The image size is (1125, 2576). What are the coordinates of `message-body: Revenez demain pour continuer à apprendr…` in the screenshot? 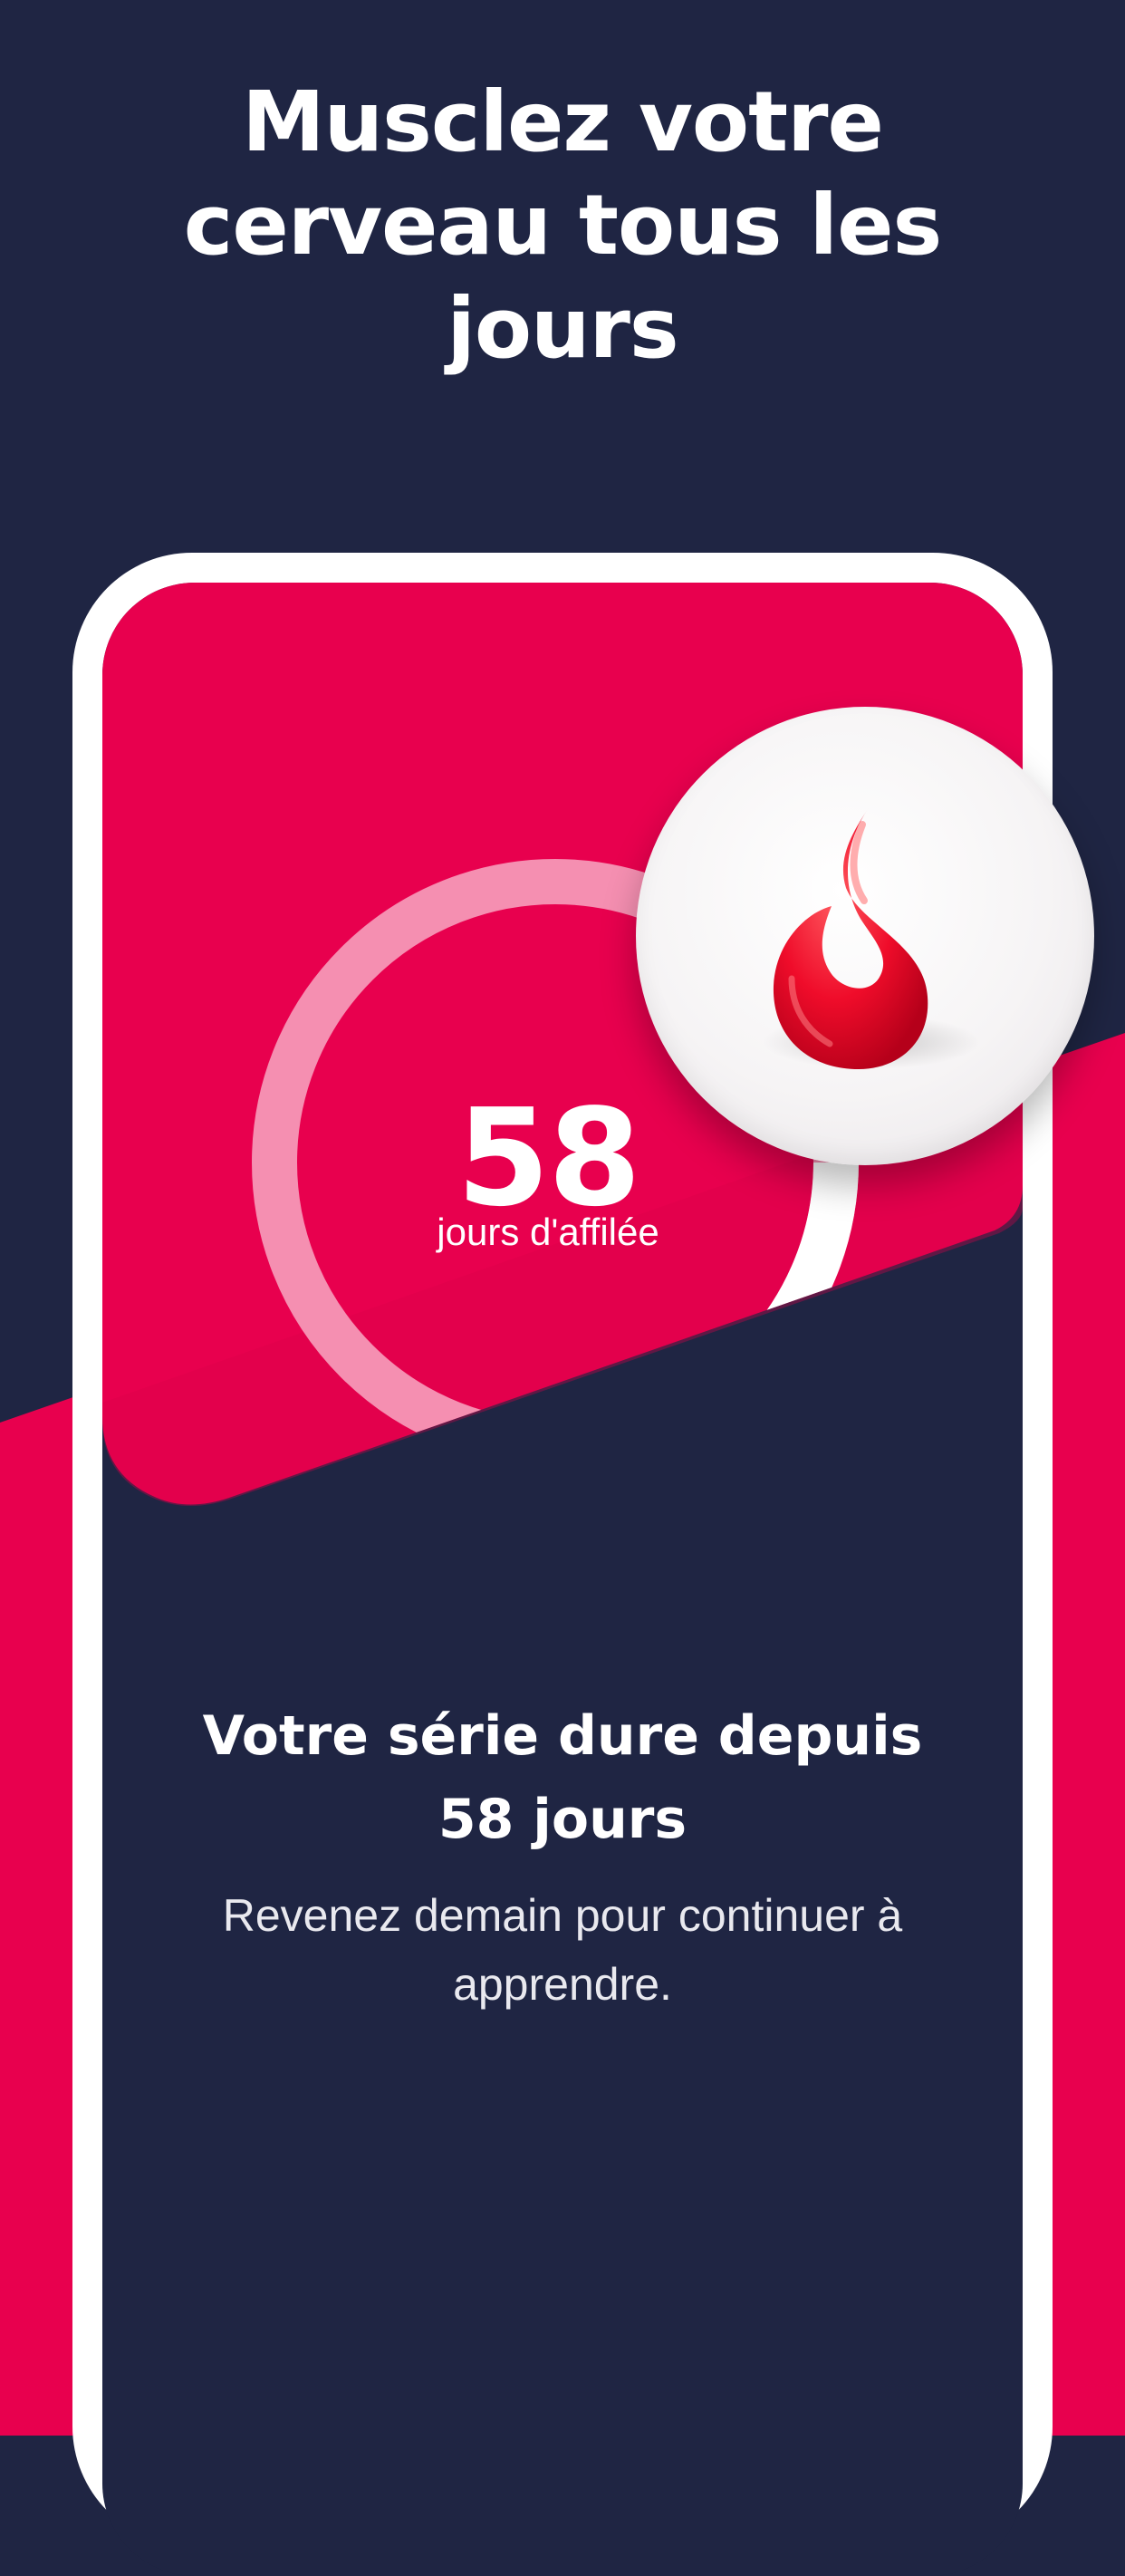 It's located at (562, 1950).